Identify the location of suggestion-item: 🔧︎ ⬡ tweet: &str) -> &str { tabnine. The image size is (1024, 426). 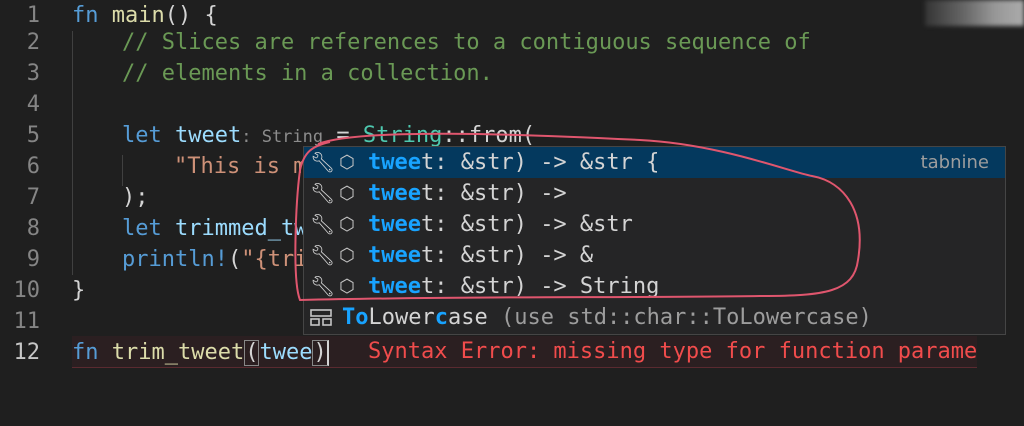
(654, 162).